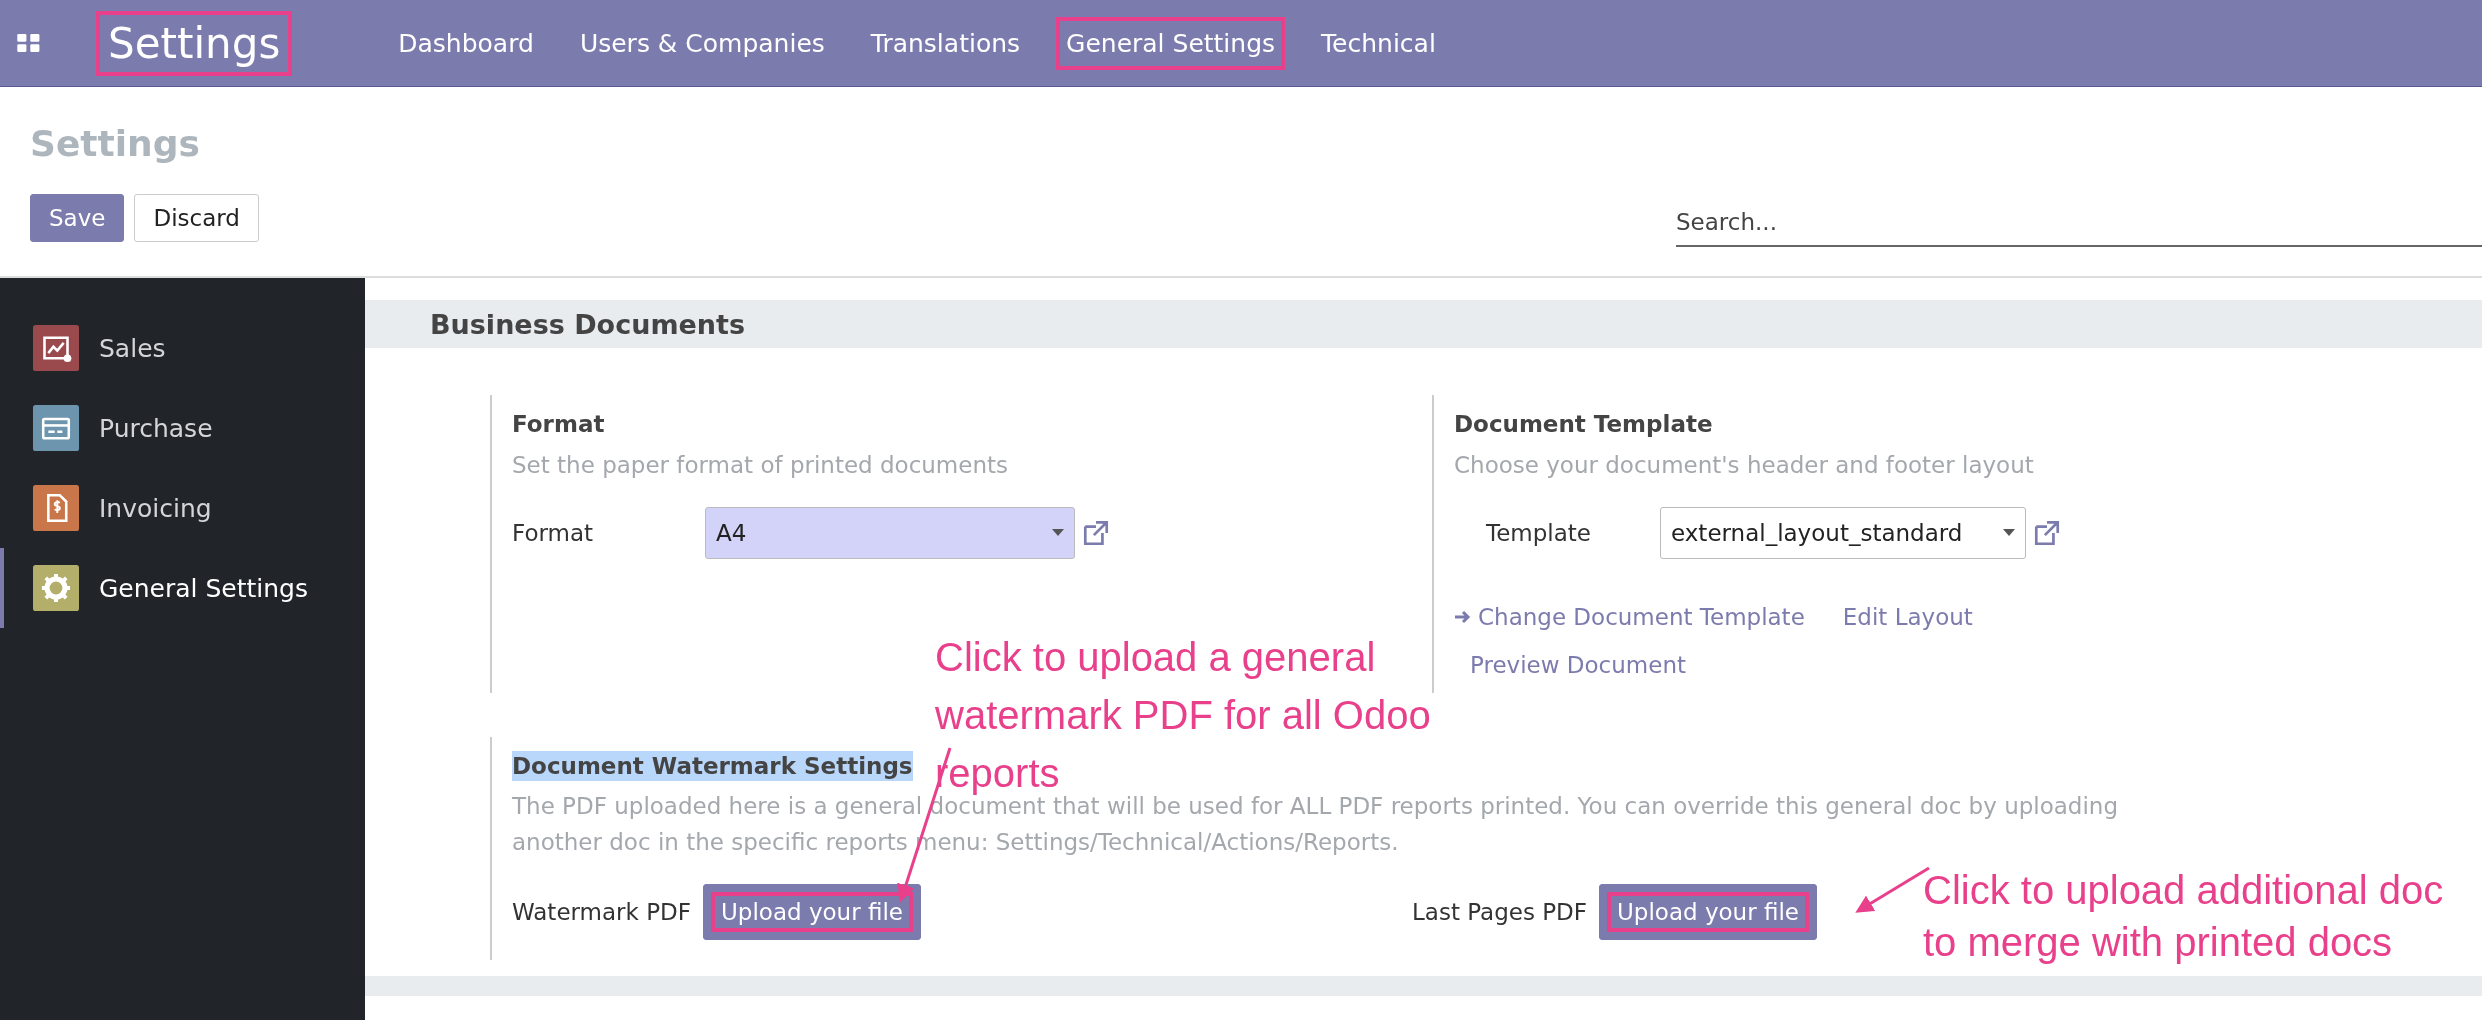 This screenshot has height=1020, width=2482. Describe the element at coordinates (601, 912) in the screenshot. I see `field-label: Watermark PDF` at that location.